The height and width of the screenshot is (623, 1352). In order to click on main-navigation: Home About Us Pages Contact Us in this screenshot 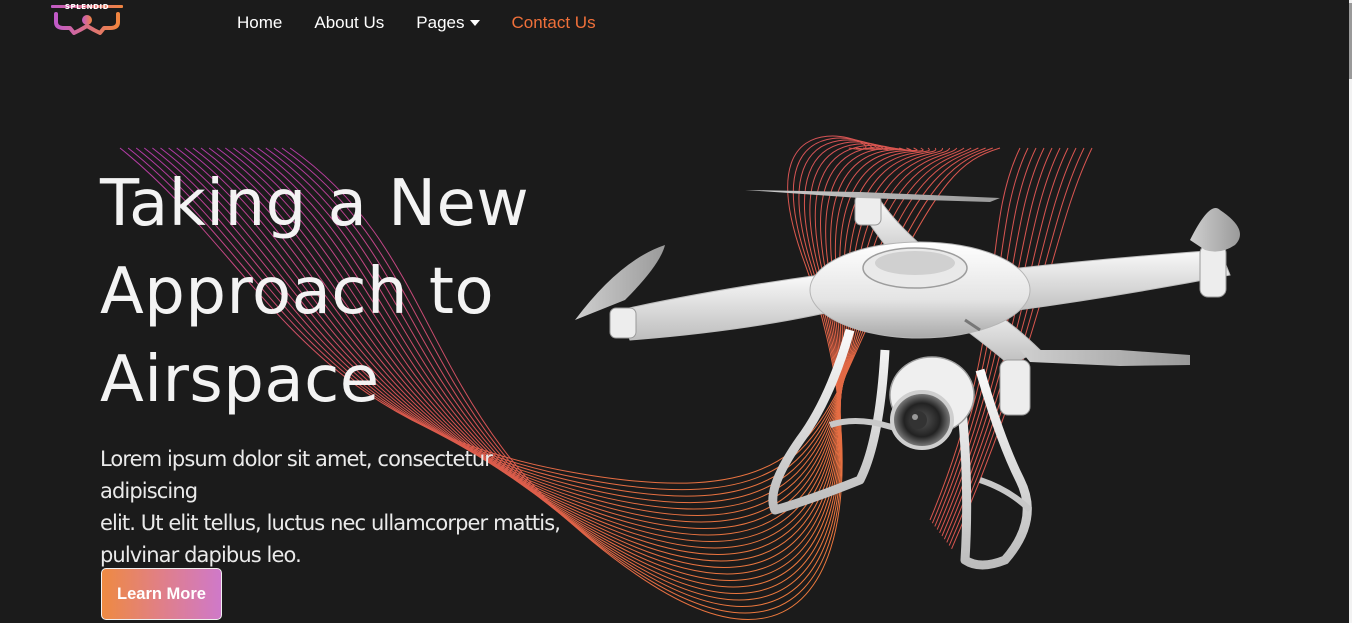, I will do `click(432, 23)`.